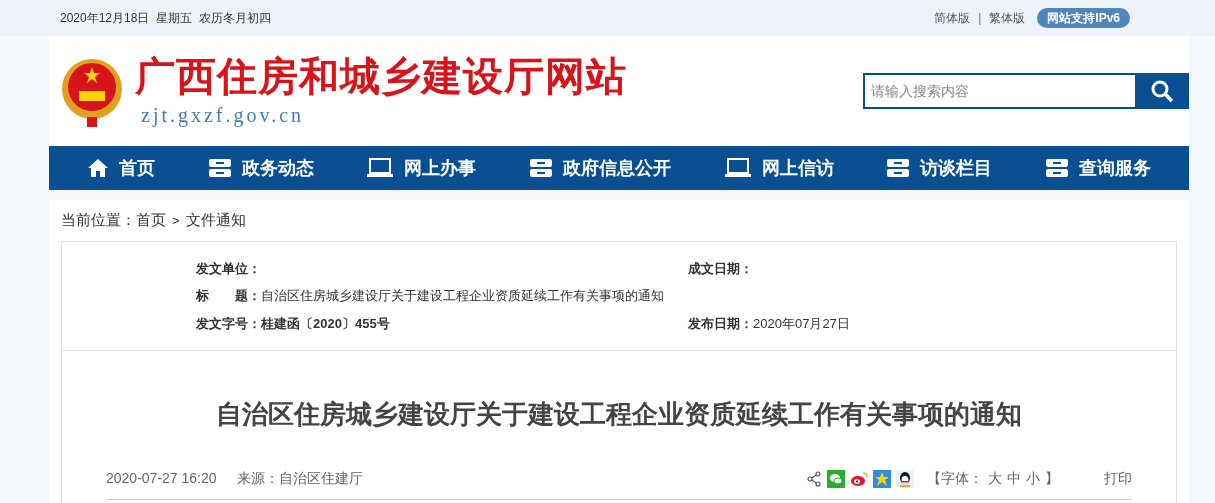 The image size is (1215, 503). What do you see at coordinates (421, 168) in the screenshot?
I see `nav-item: 网上办事` at bounding box center [421, 168].